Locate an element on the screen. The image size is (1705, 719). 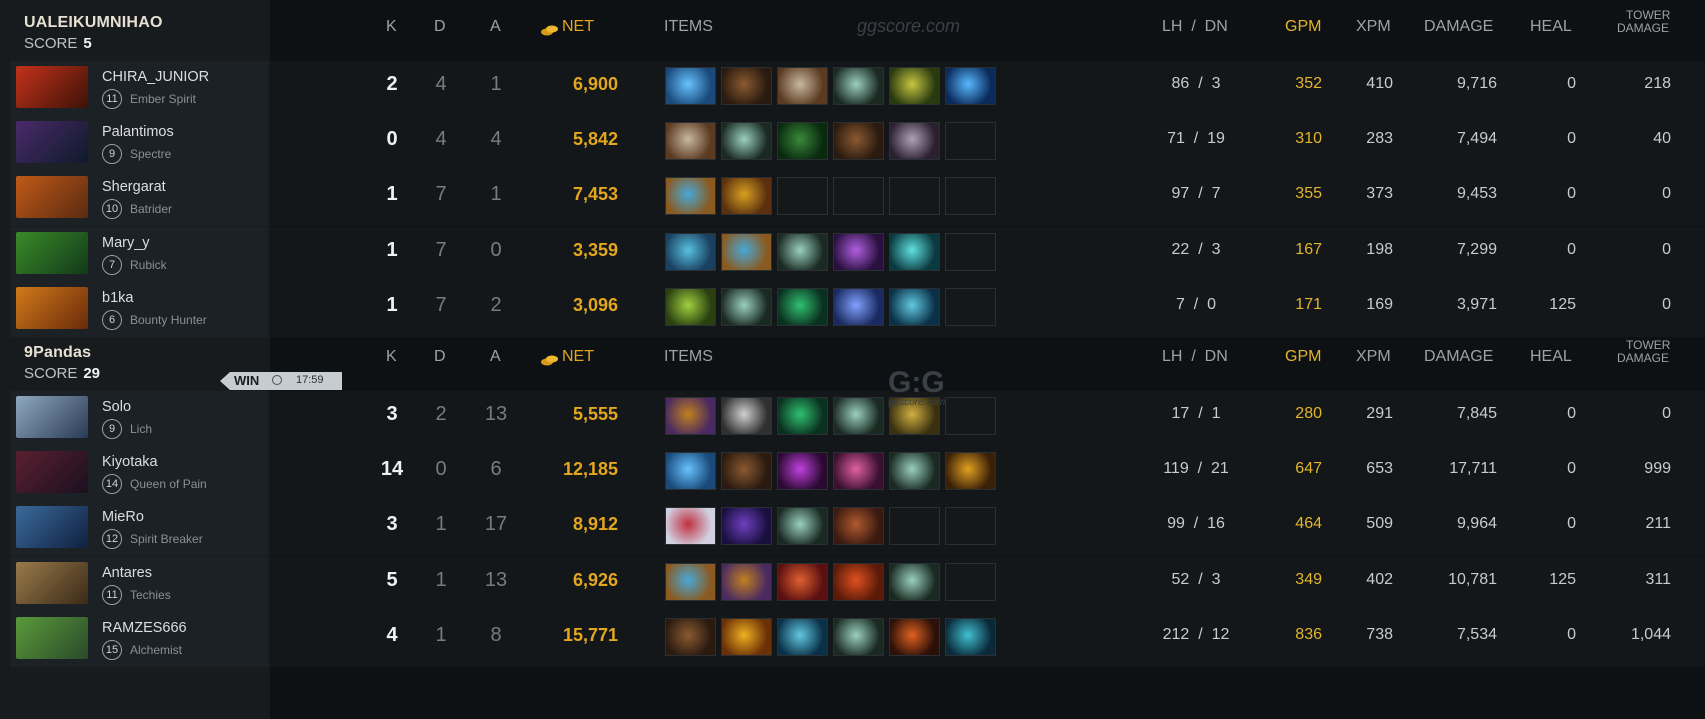
player-card: CHIRA_JUNIOR 11 Ember Spirit is located at coordinates (139, 88).